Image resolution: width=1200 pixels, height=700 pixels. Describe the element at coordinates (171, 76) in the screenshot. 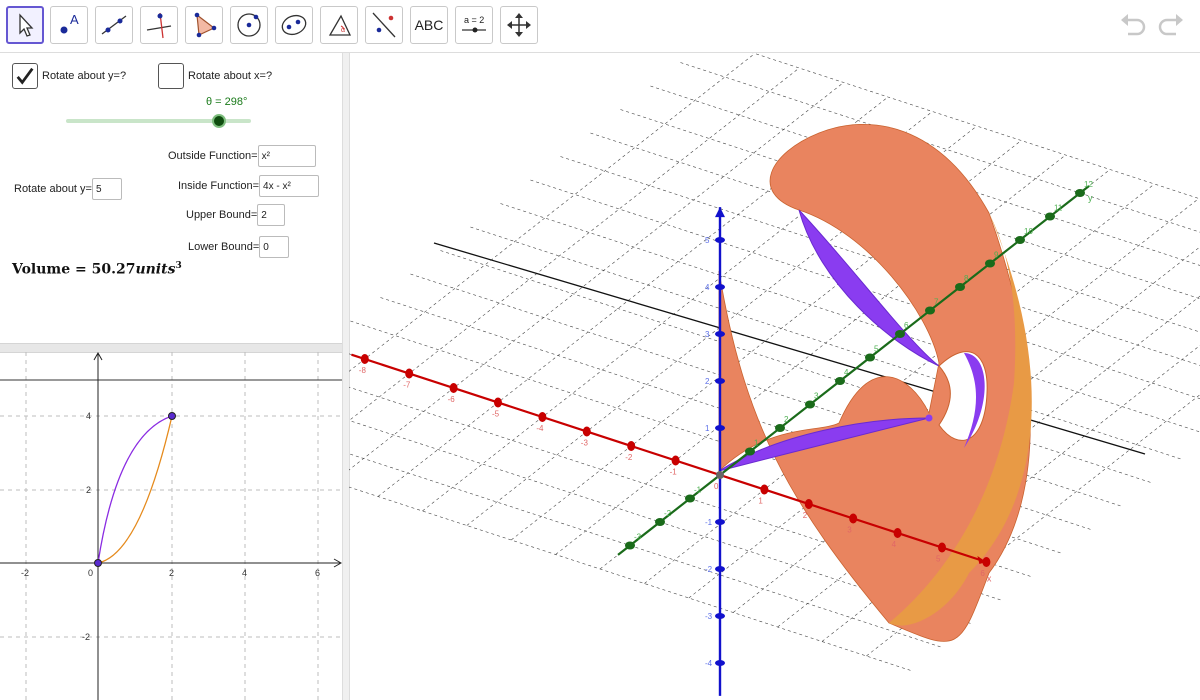

I see `rotate-x-checkbox` at that location.